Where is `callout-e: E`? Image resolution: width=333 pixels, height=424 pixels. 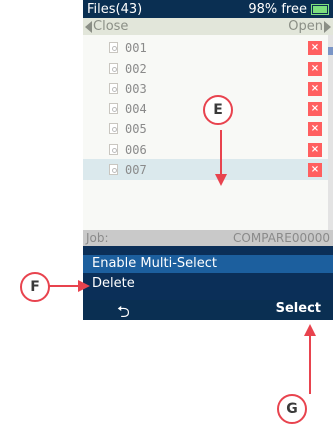 callout-e: E is located at coordinates (218, 110).